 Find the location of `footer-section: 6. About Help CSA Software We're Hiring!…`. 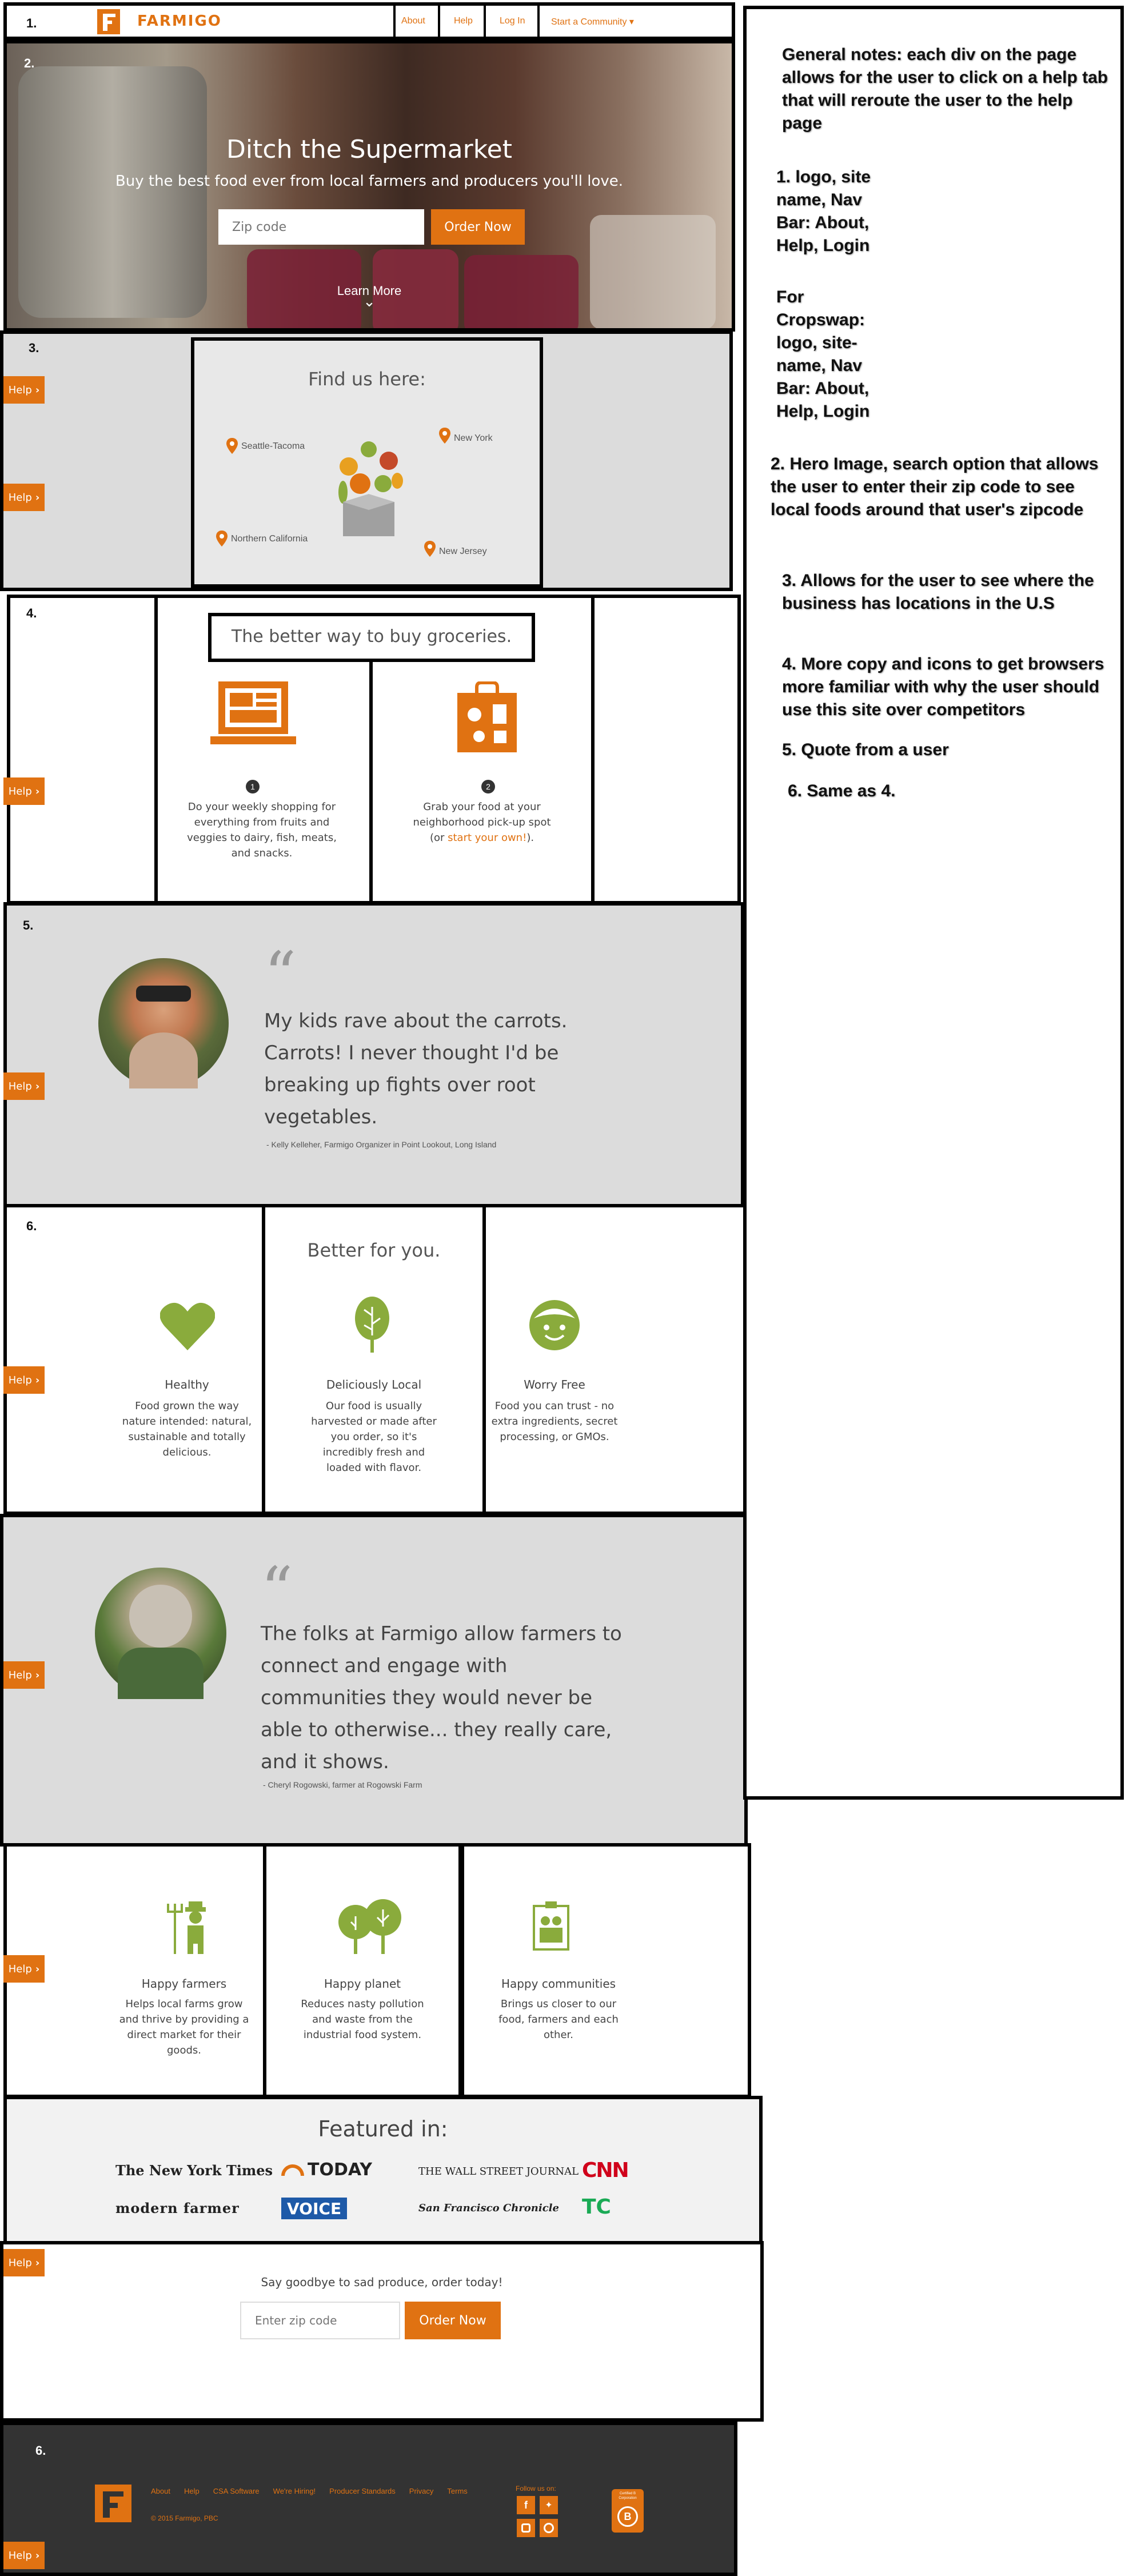

footer-section: 6. About Help CSA Software We're Hiring!… is located at coordinates (368, 2499).